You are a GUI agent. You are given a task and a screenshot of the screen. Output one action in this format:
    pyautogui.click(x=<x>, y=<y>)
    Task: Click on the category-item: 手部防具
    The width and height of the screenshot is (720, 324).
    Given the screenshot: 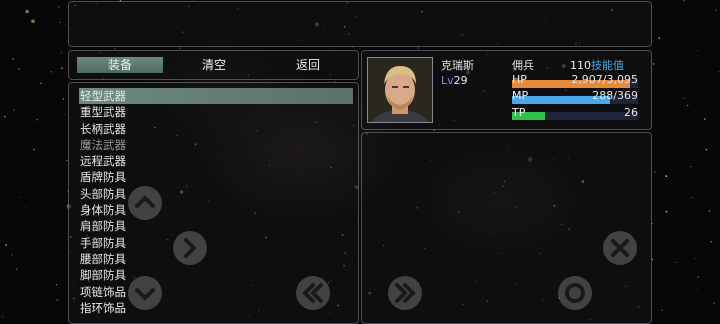 What is the action you would take?
    pyautogui.click(x=216, y=243)
    